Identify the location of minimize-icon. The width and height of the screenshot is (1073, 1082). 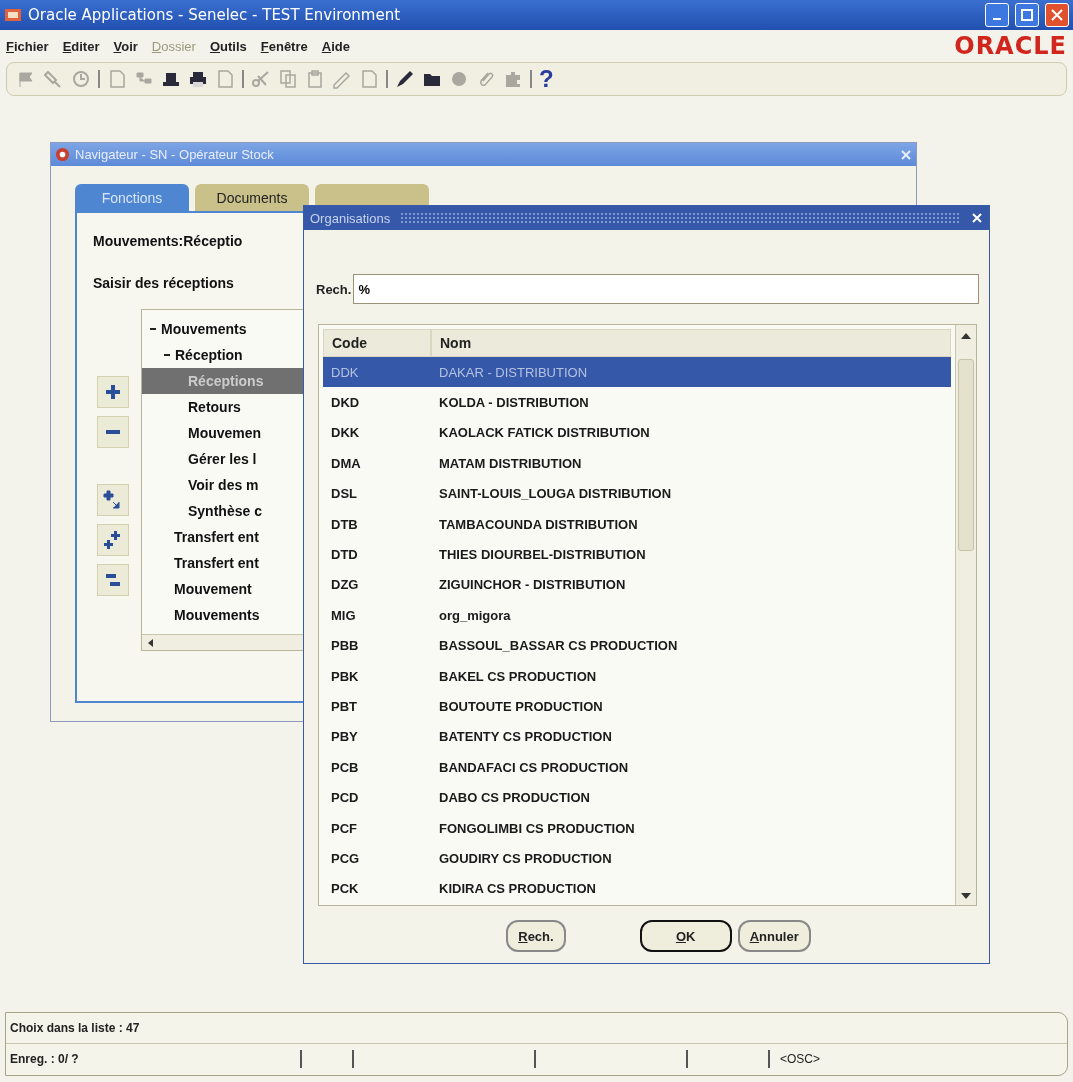
(997, 19).